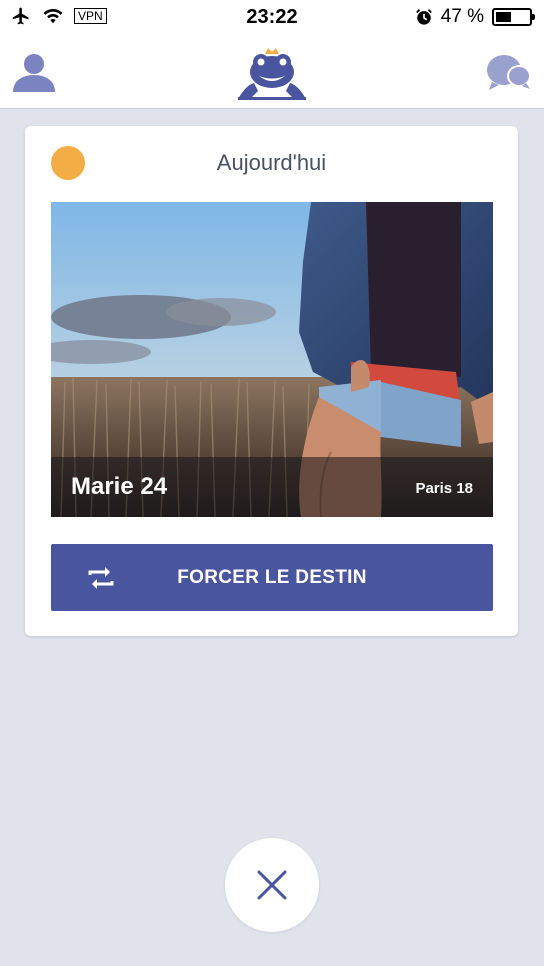 This screenshot has width=544, height=966. Describe the element at coordinates (503, 17) in the screenshot. I see `battery-fill` at that location.